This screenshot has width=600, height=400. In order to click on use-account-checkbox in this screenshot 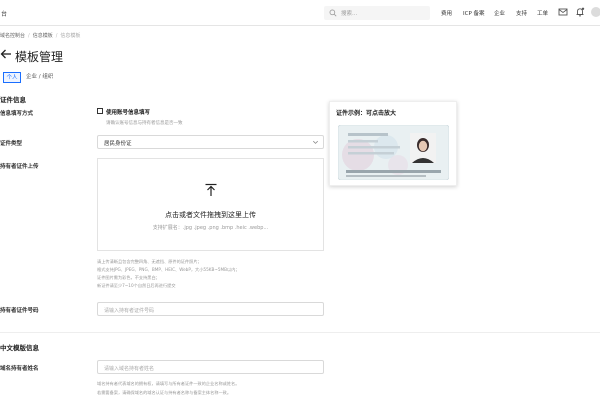, I will do `click(100, 111)`.